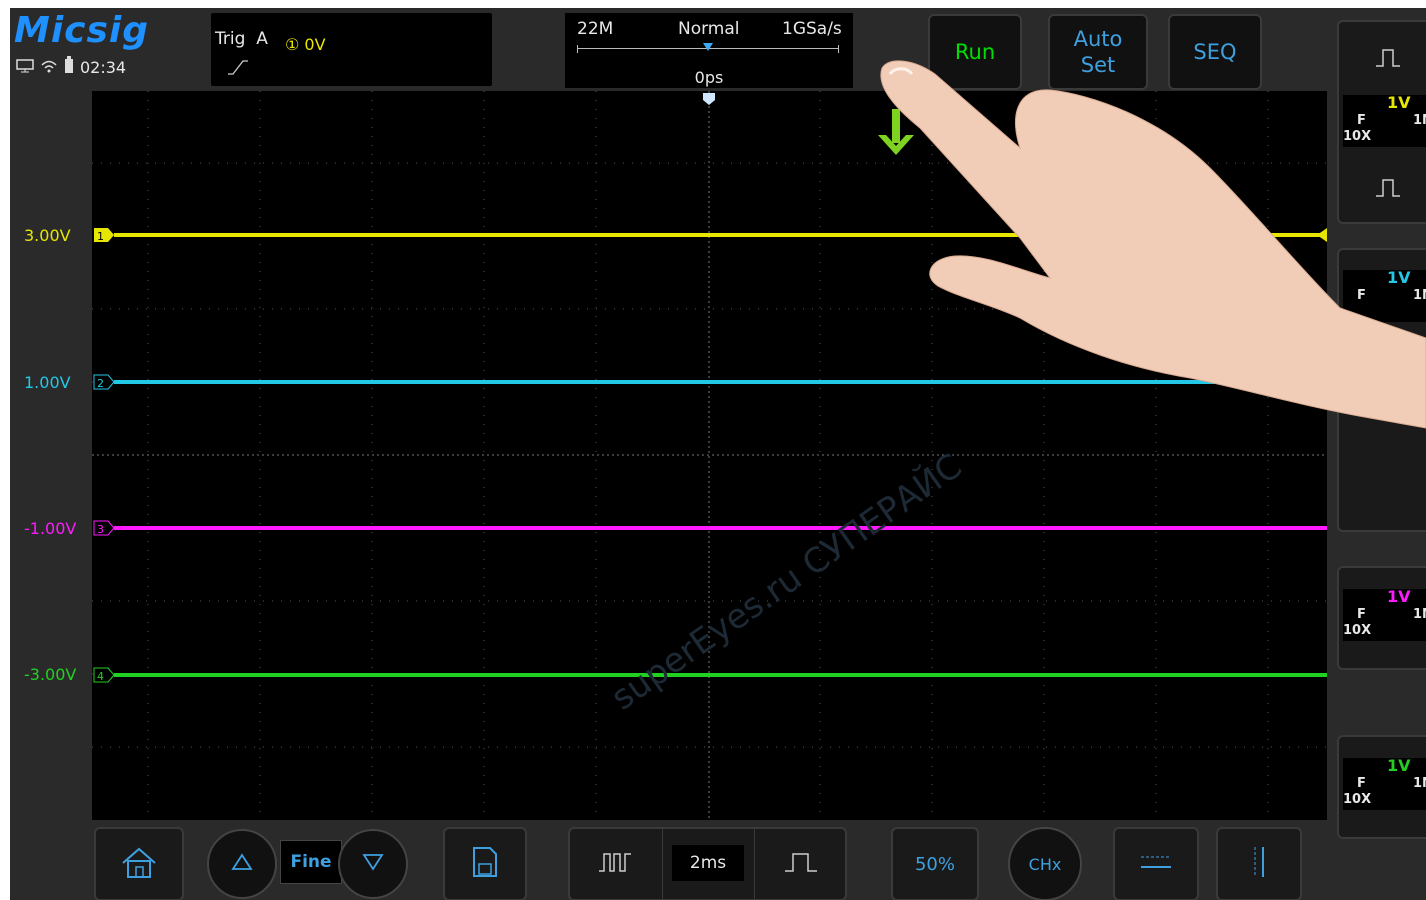 The image size is (1426, 900). I want to click on scale-down-button, so click(373, 864).